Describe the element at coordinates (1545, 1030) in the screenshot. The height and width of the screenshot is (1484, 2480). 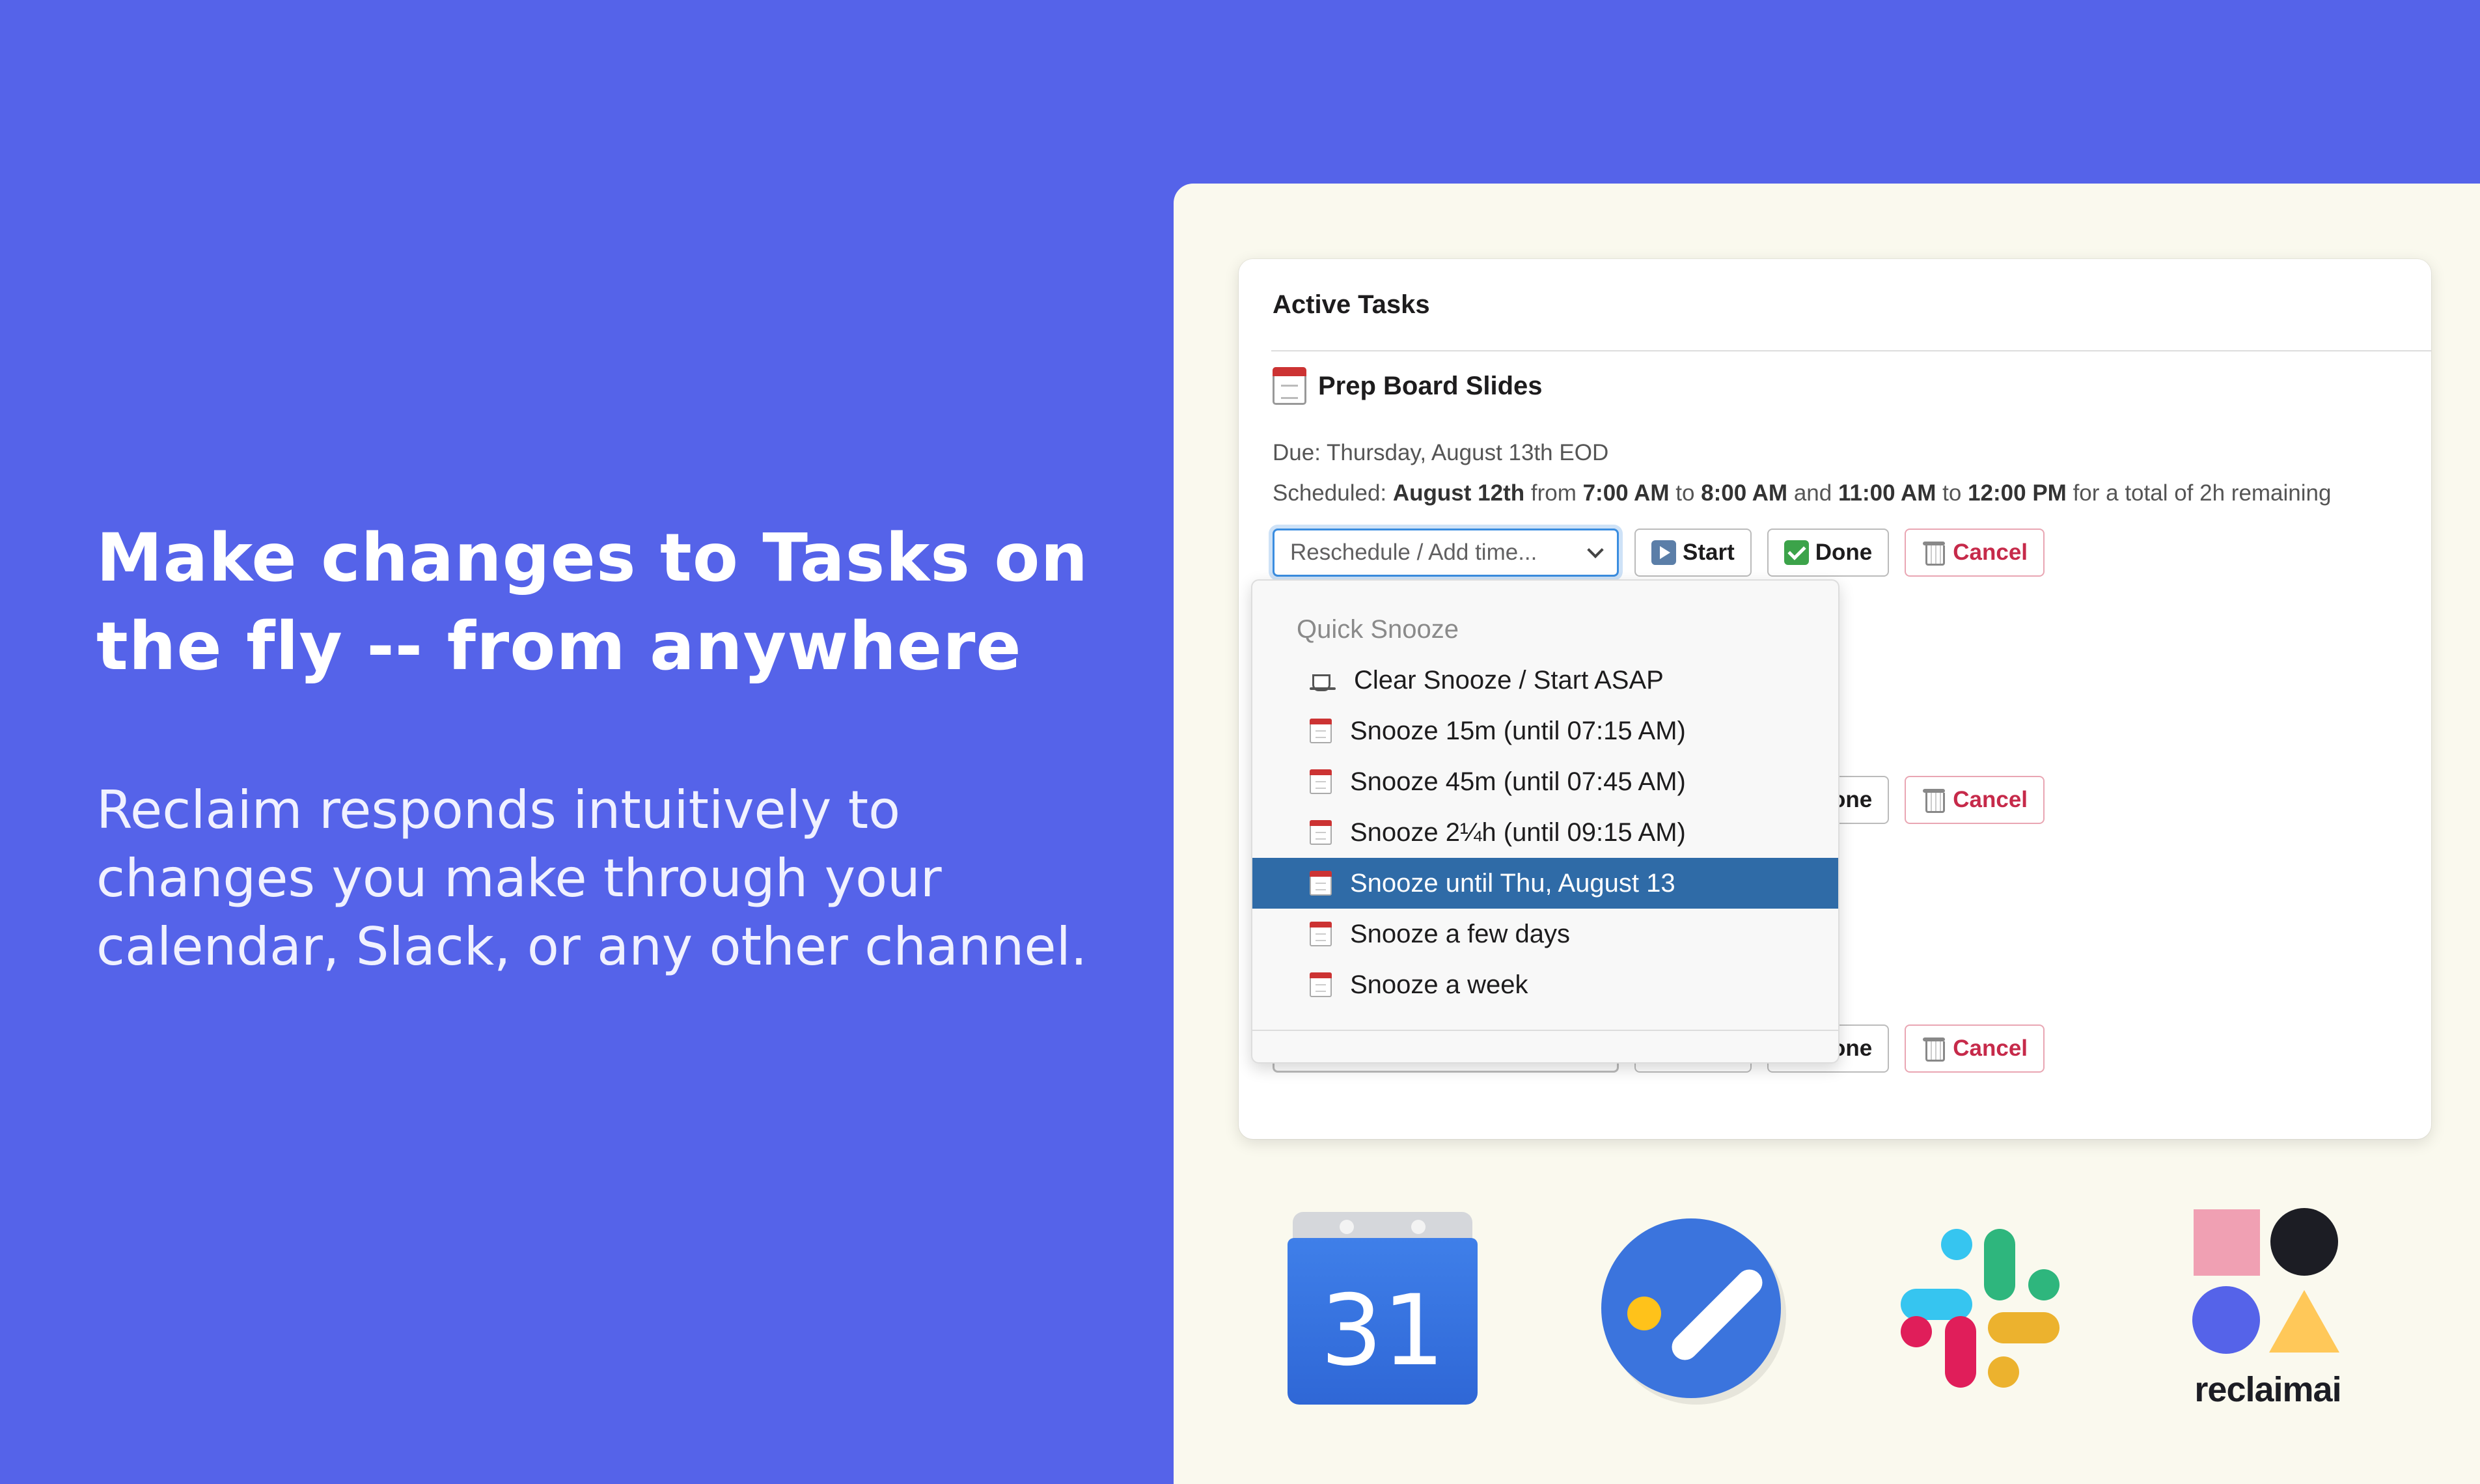
I see `menu-divider` at that location.